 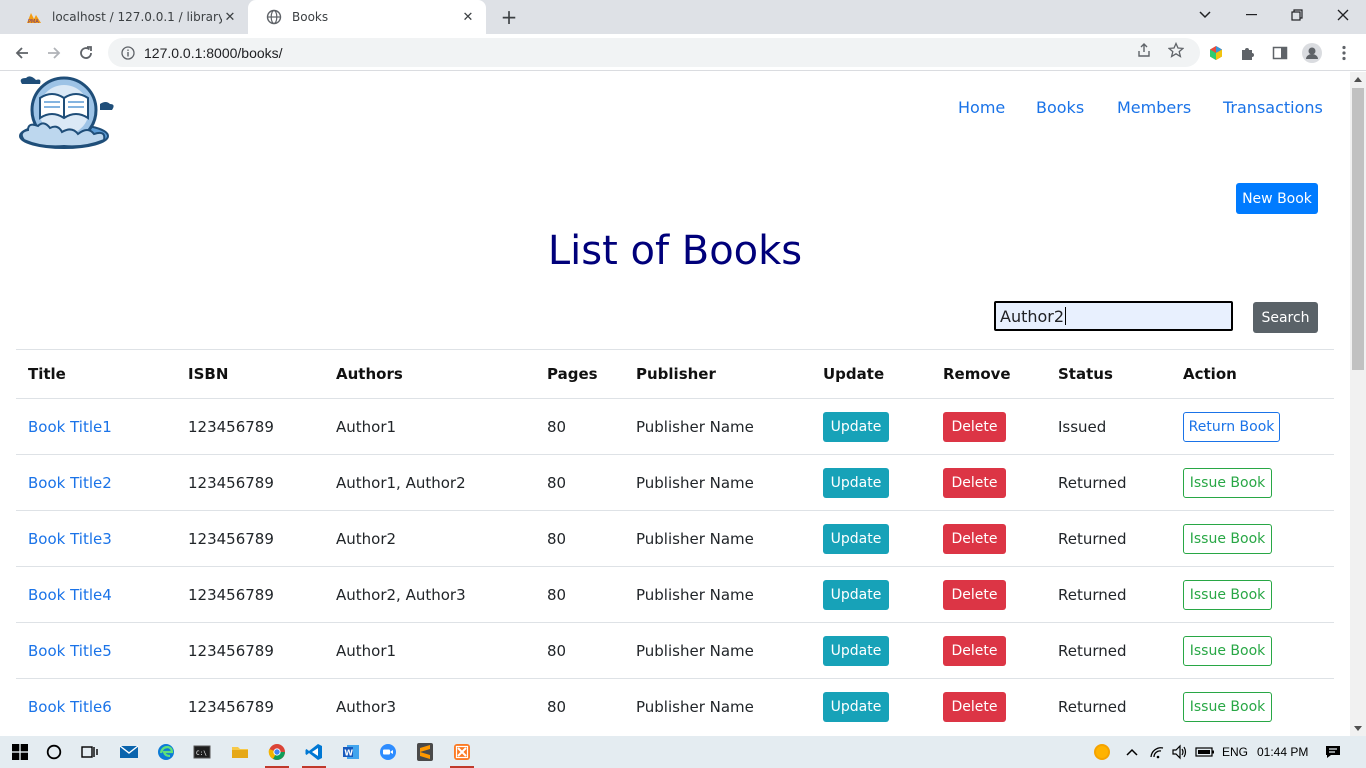 What do you see at coordinates (54, 752) in the screenshot?
I see `cortana-search-icon` at bounding box center [54, 752].